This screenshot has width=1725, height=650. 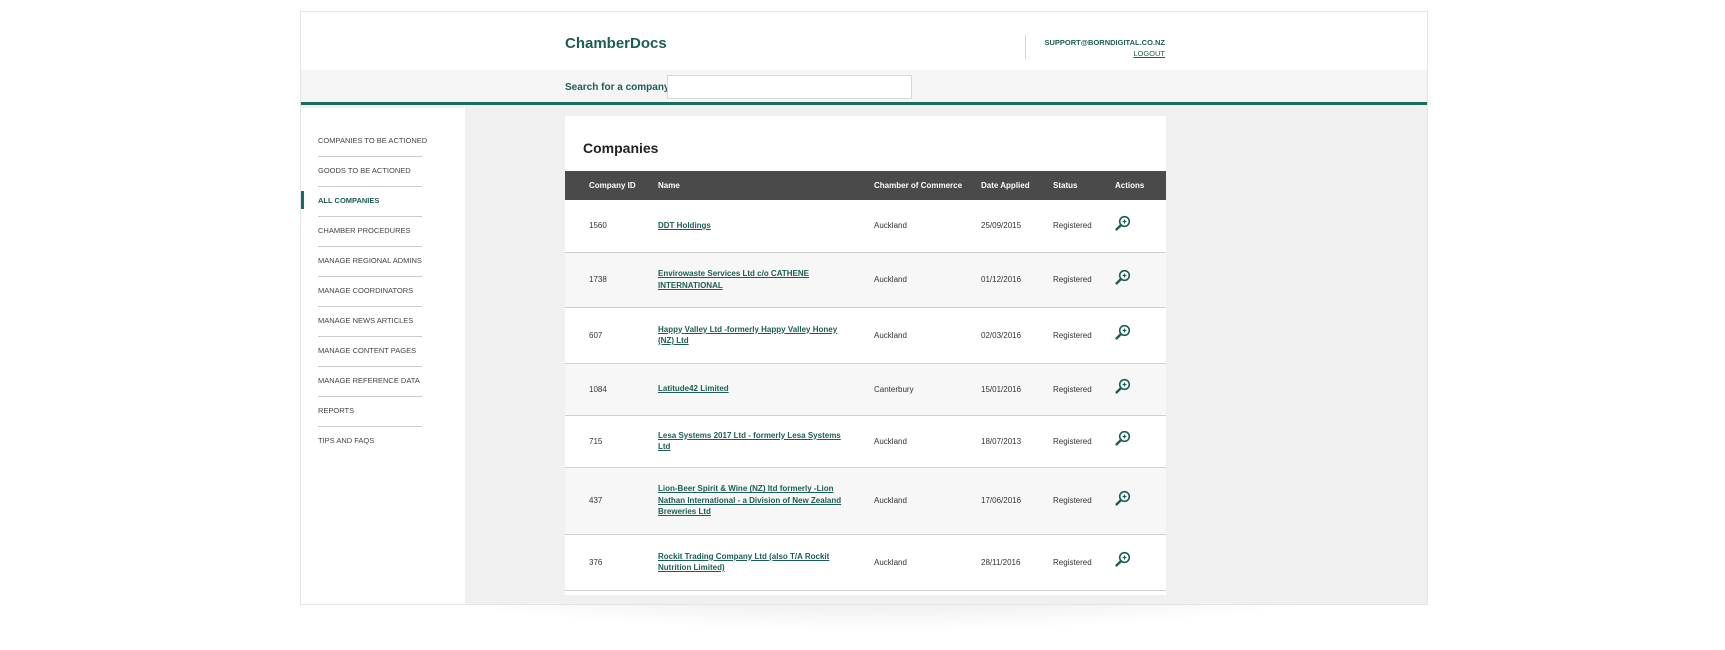 I want to click on logout-link: LOGOUT, so click(x=1104, y=53).